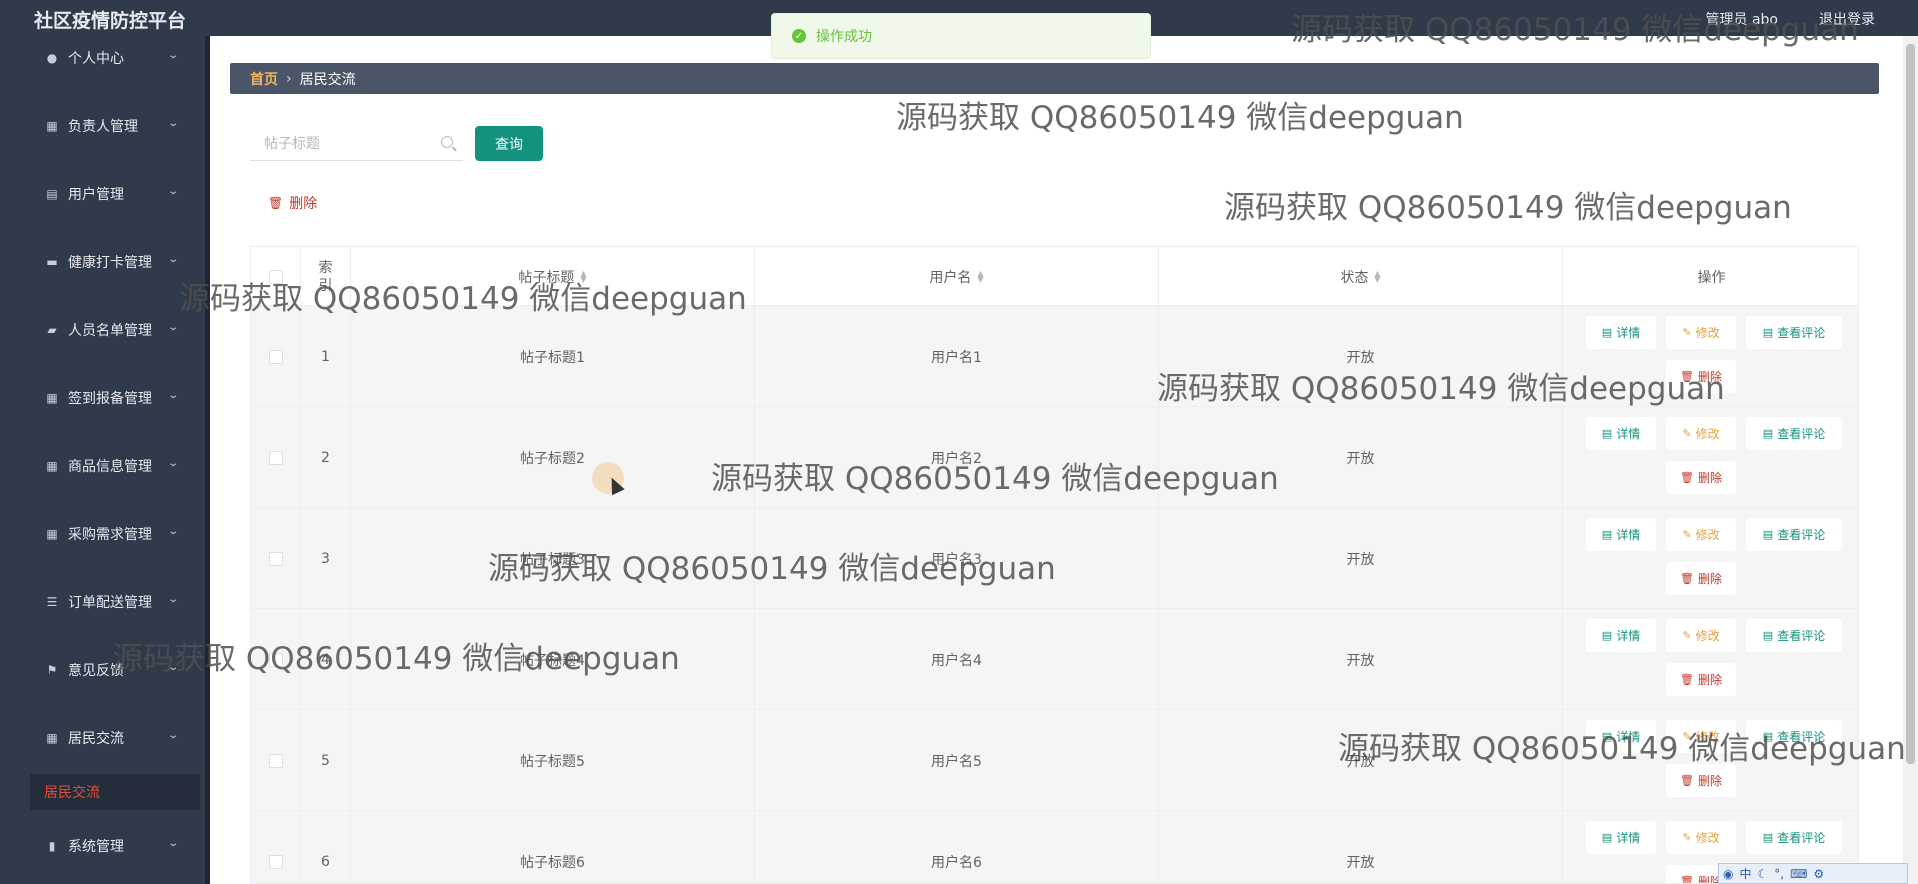 The image size is (1918, 884). Describe the element at coordinates (102, 58) in the screenshot. I see `sidebar-item-personal-center: ● 个人中心 ⌄` at that location.